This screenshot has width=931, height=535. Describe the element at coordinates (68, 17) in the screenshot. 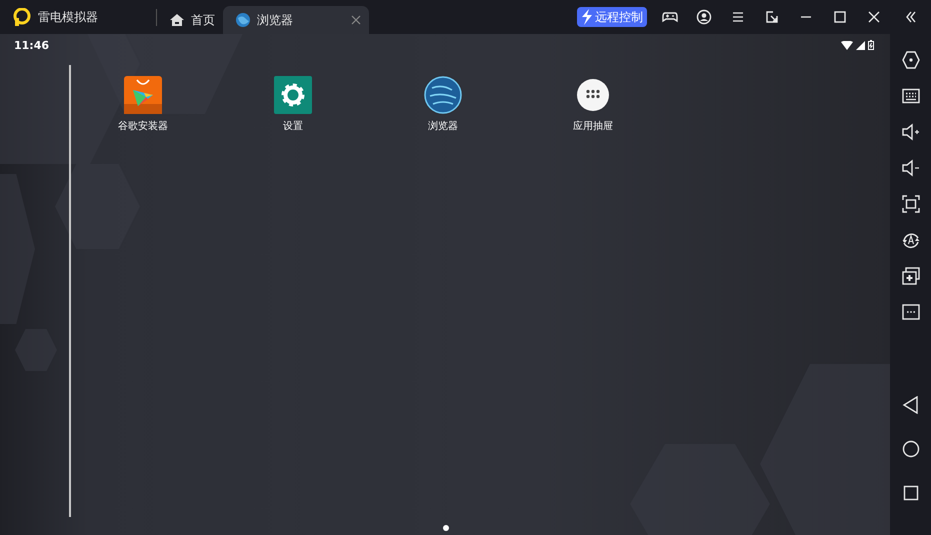

I see `app-title: 雷电模拟器` at that location.